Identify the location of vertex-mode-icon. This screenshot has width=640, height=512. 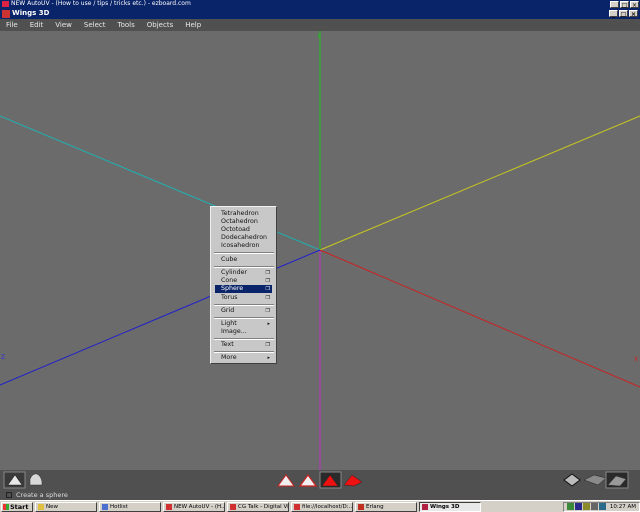
(286, 480).